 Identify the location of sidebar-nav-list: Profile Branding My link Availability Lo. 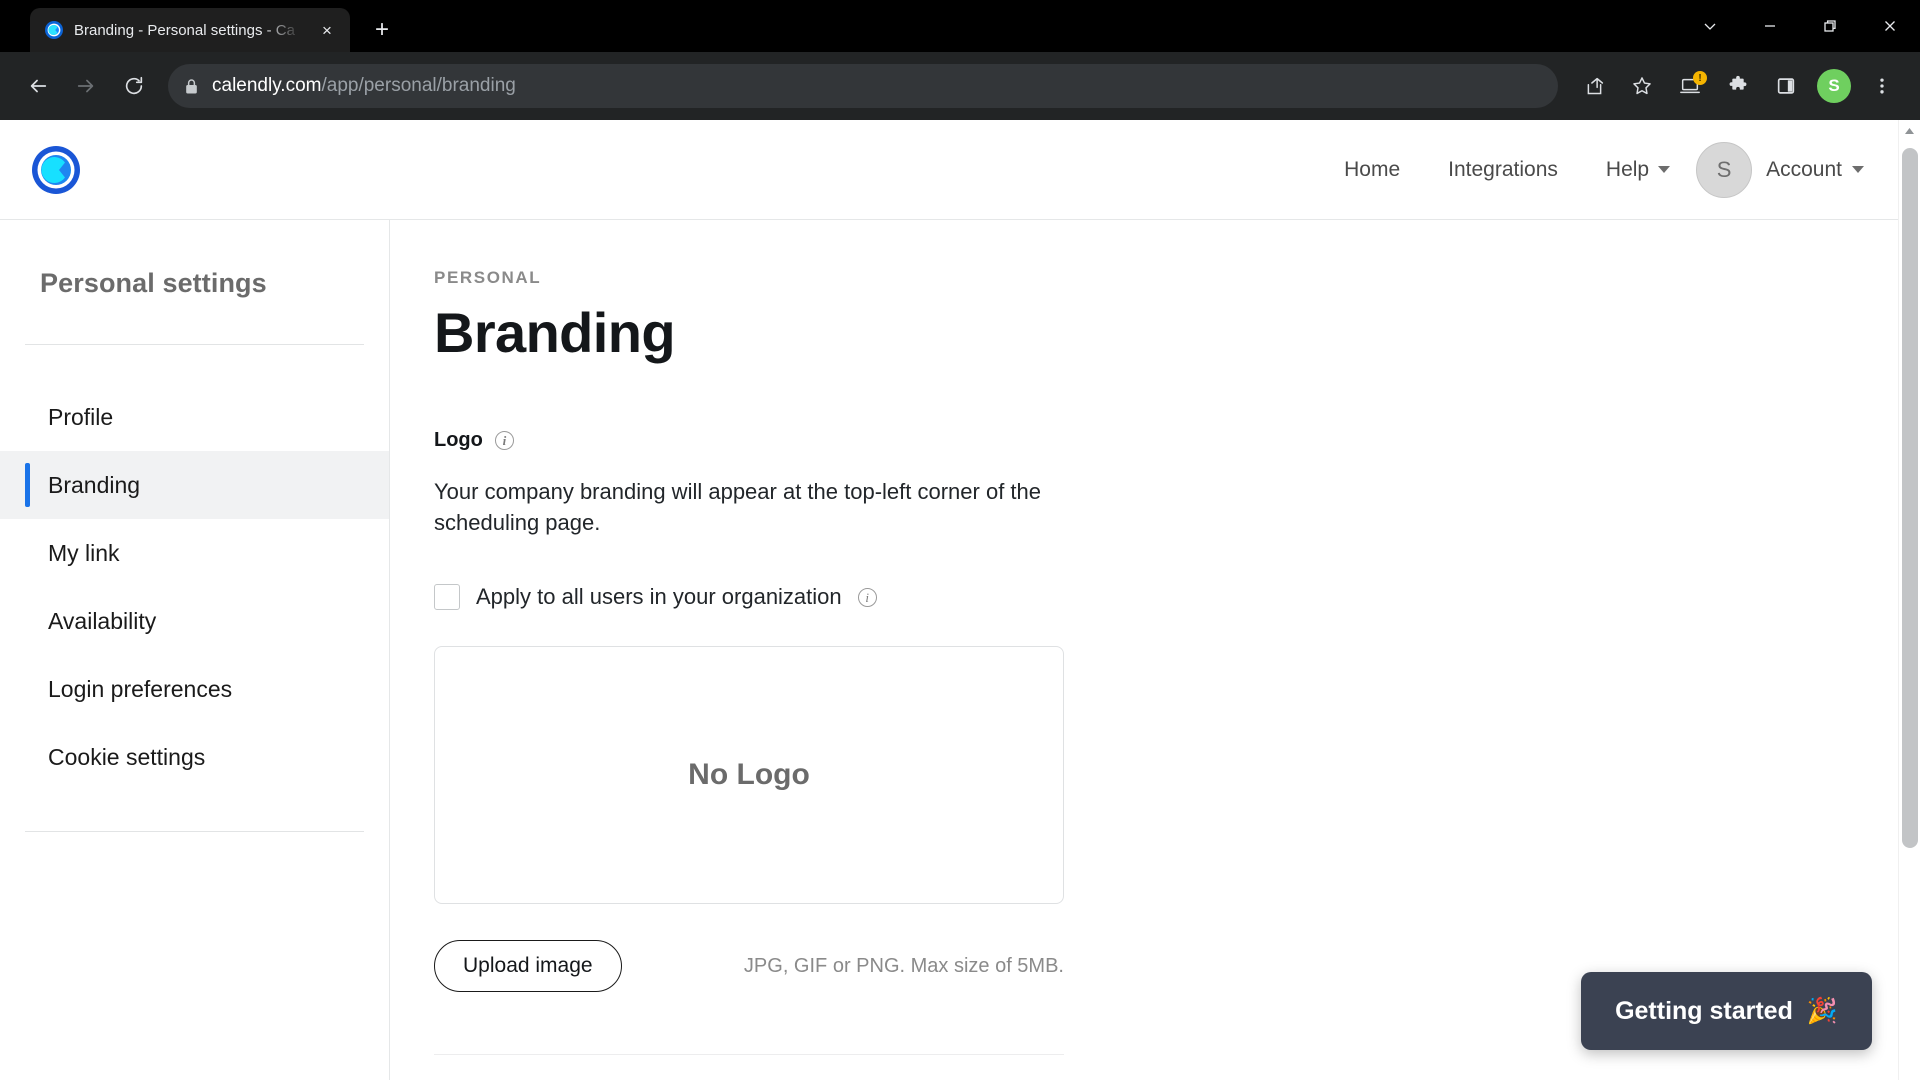
(194, 587).